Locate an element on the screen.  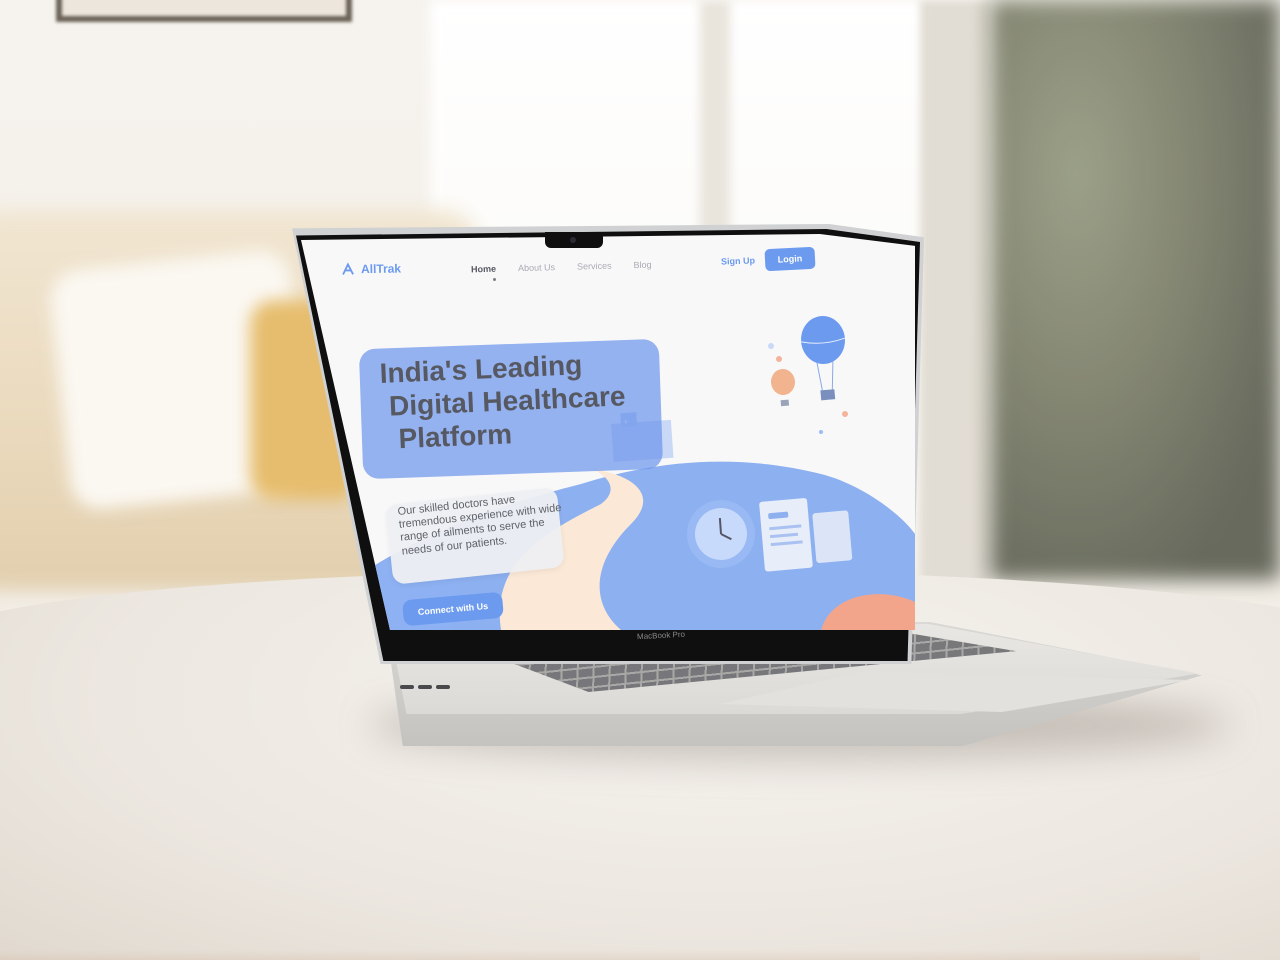
login-button: Login is located at coordinates (790, 259).